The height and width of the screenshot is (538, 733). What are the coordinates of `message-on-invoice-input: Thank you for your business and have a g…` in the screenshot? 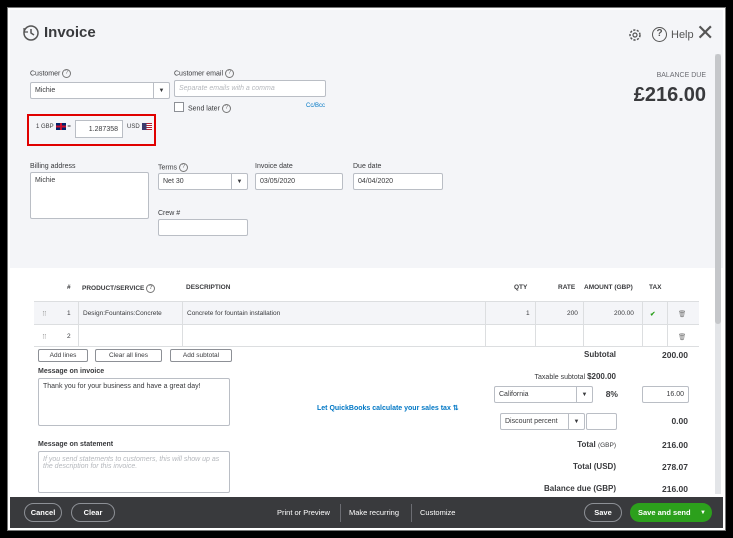 It's located at (134, 402).